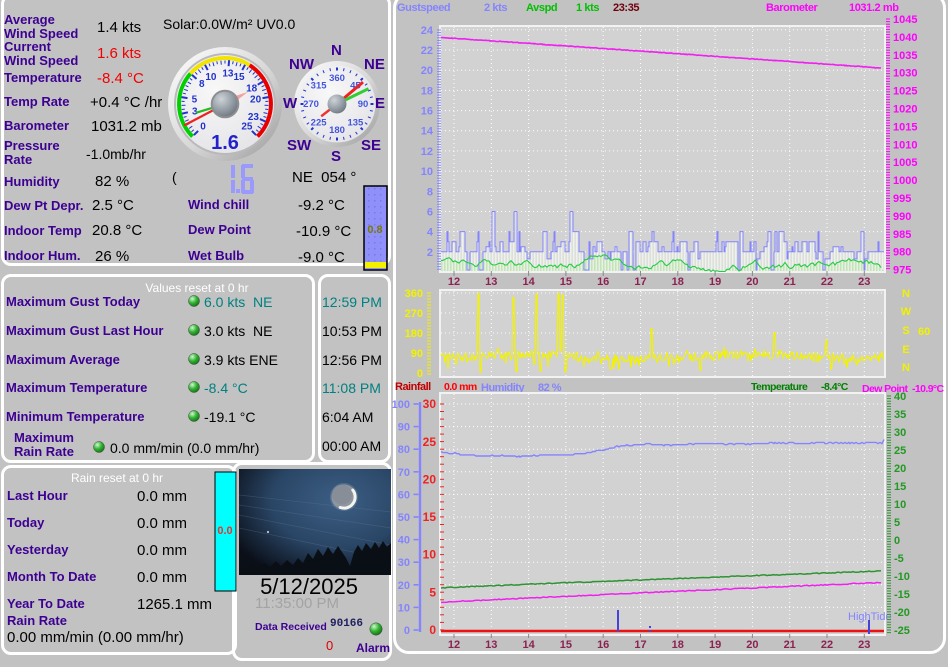  Describe the element at coordinates (211, 77) in the screenshot. I see `svg-text: 10` at that location.